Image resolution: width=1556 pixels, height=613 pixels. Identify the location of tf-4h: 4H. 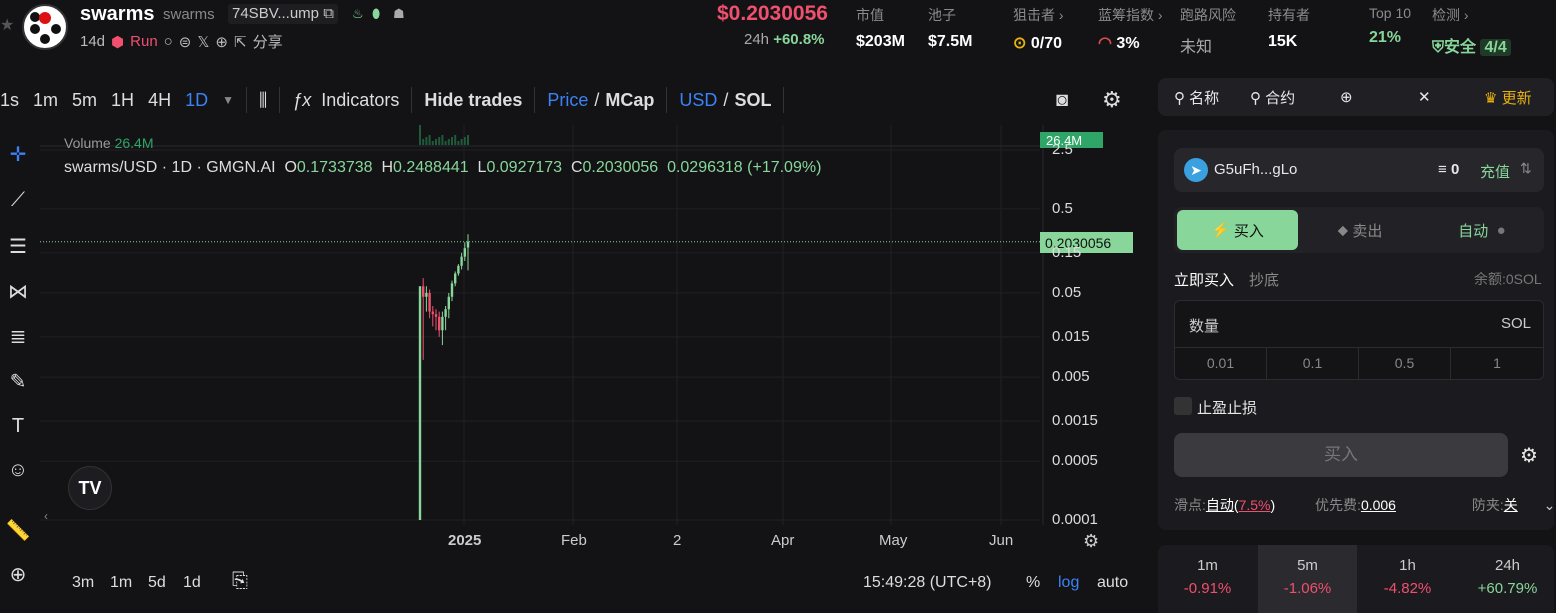
(159, 100).